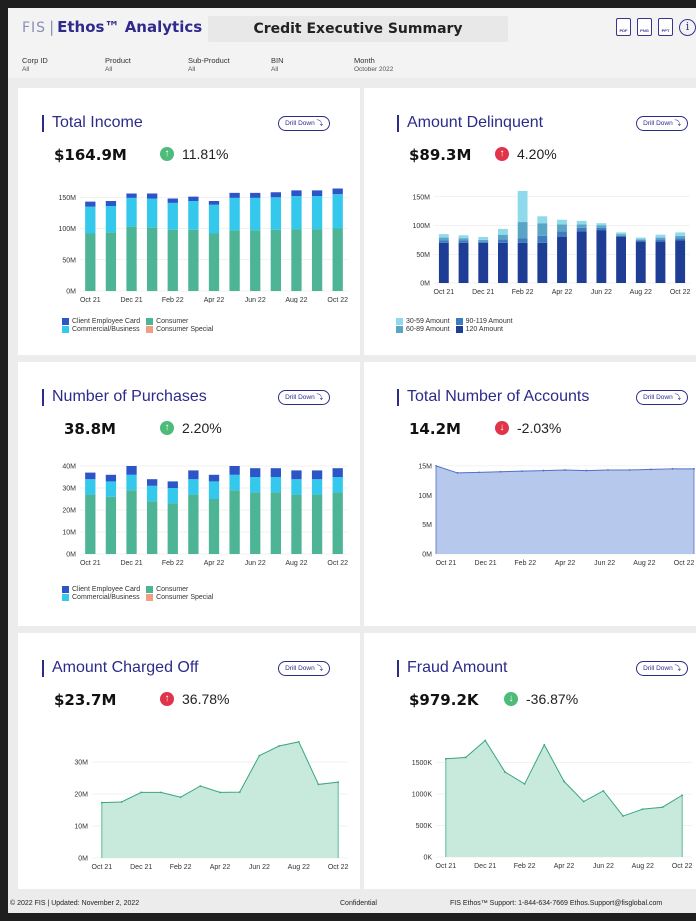  I want to click on filter-product: Product All, so click(146, 64).